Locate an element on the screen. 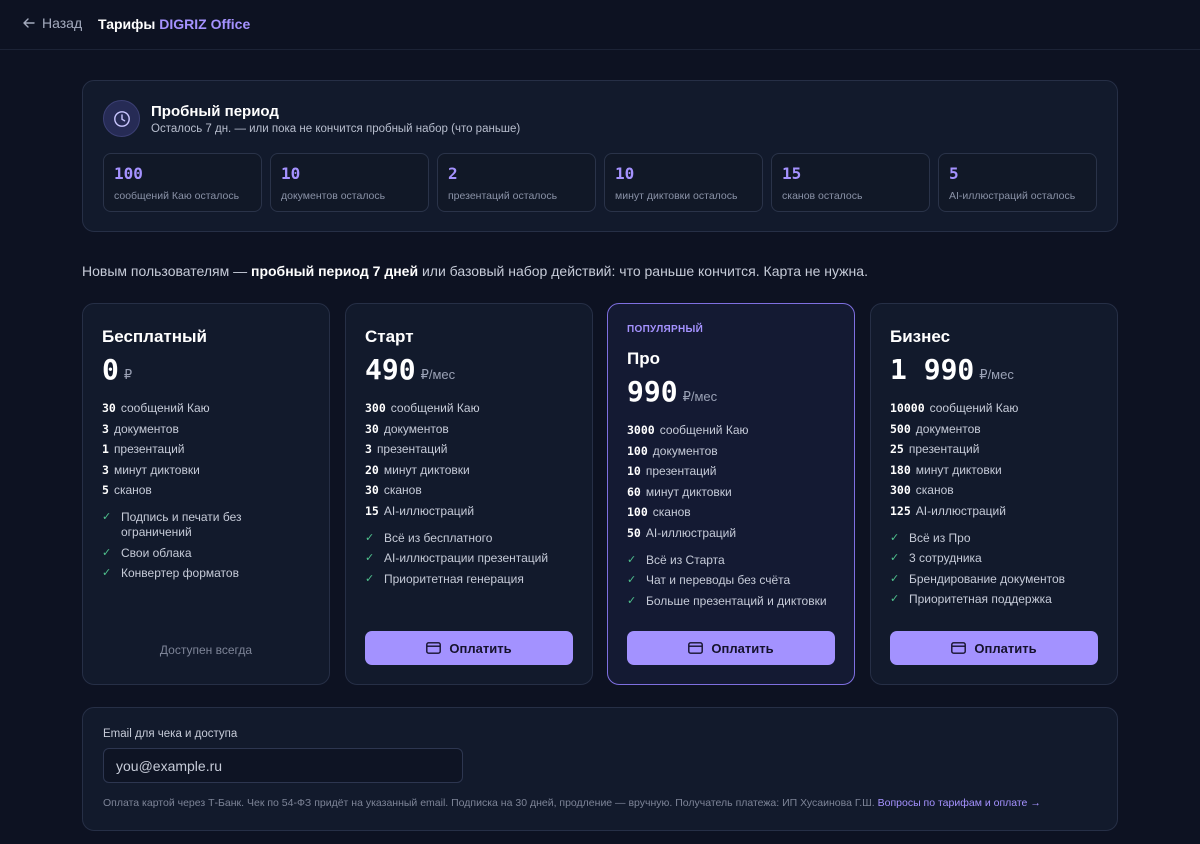 The image size is (1200, 844). perk-label: AI-иллюстрации презентаций is located at coordinates (466, 558).